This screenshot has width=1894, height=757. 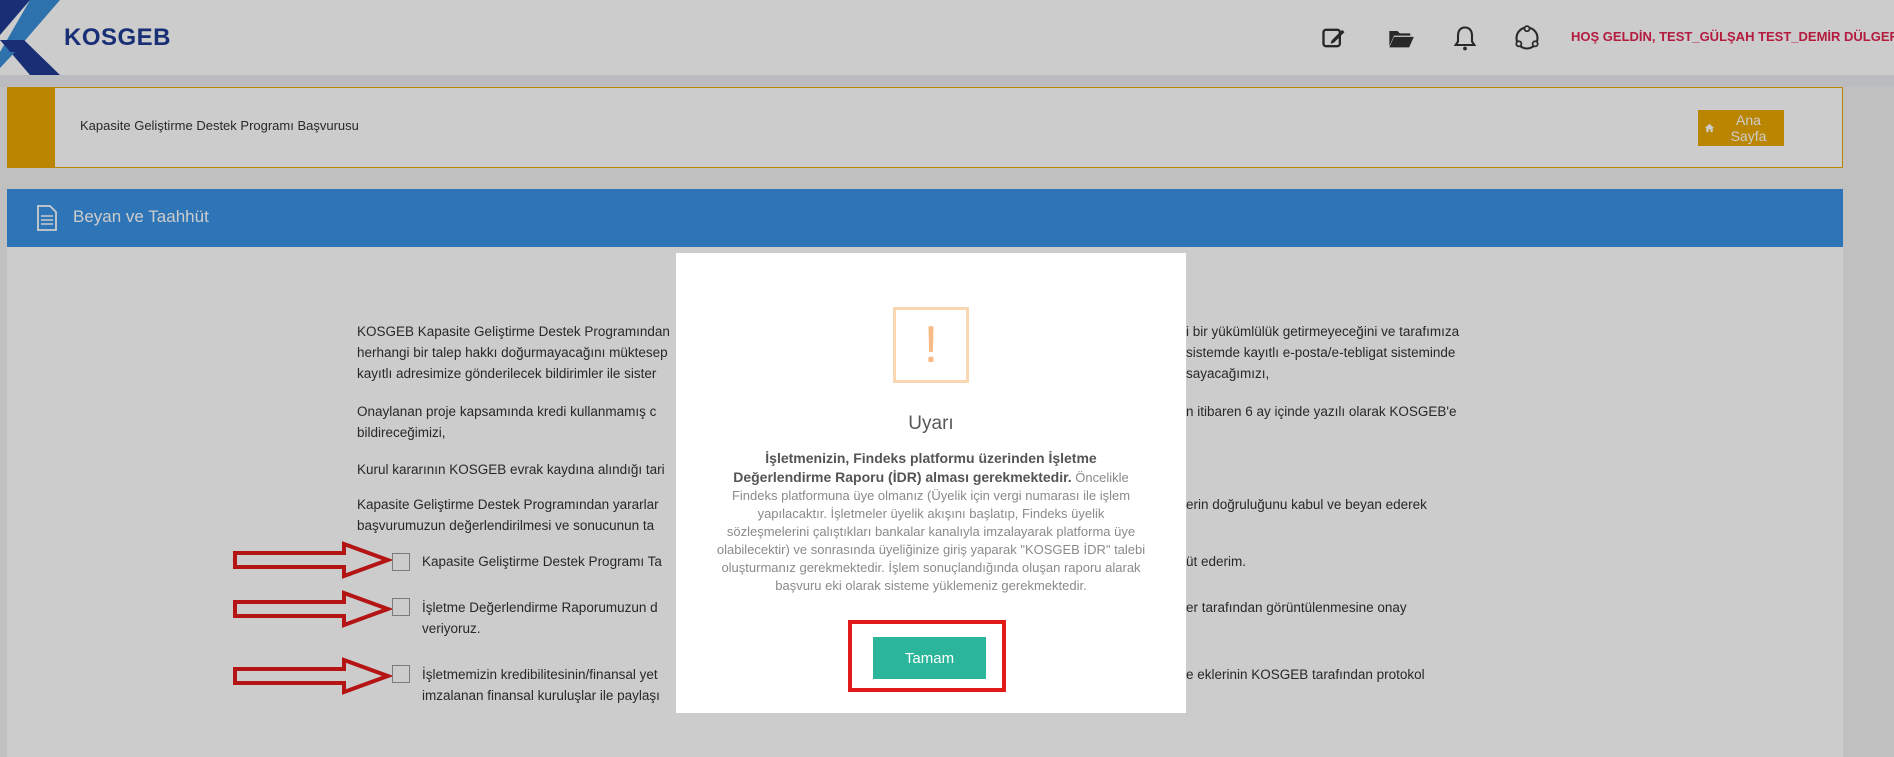 I want to click on dialog-title: Uyarı, so click(x=931, y=423).